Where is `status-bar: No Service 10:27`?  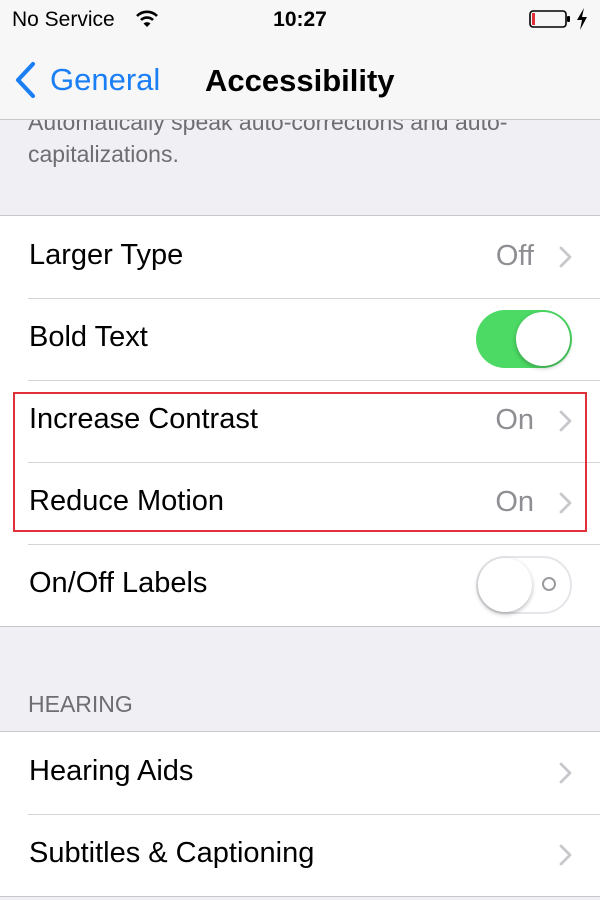 status-bar: No Service 10:27 is located at coordinates (300, 20).